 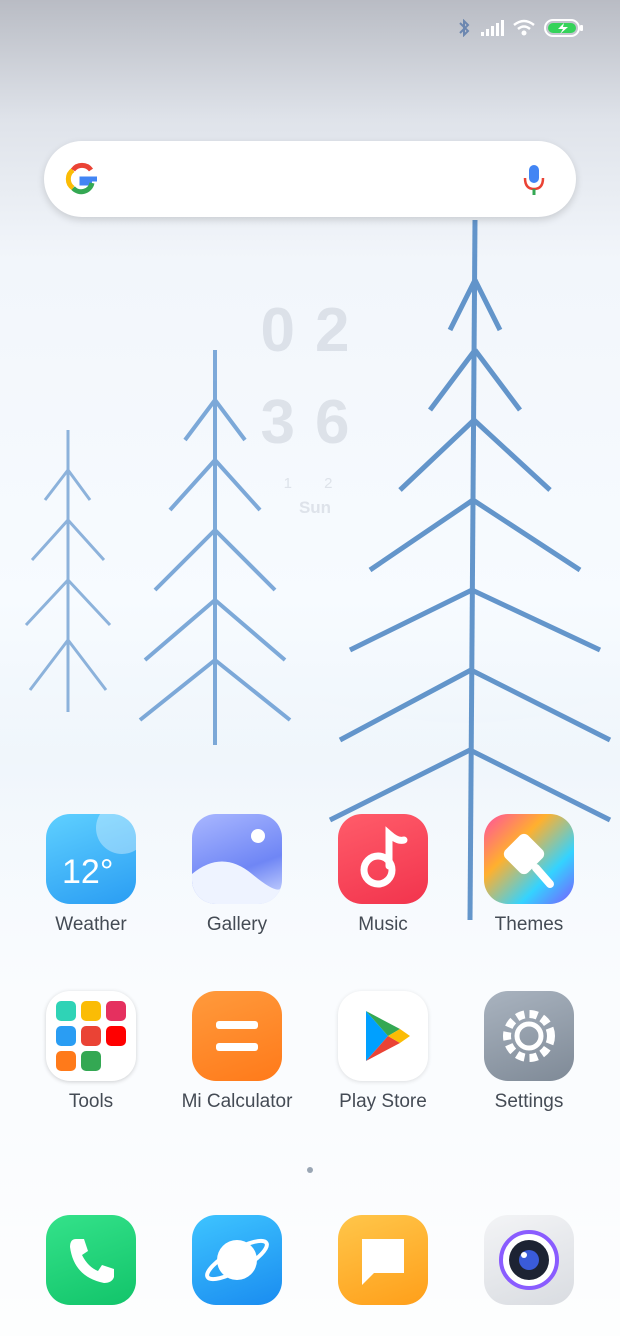 I want to click on folder-icon, so click(x=91, y=1036).